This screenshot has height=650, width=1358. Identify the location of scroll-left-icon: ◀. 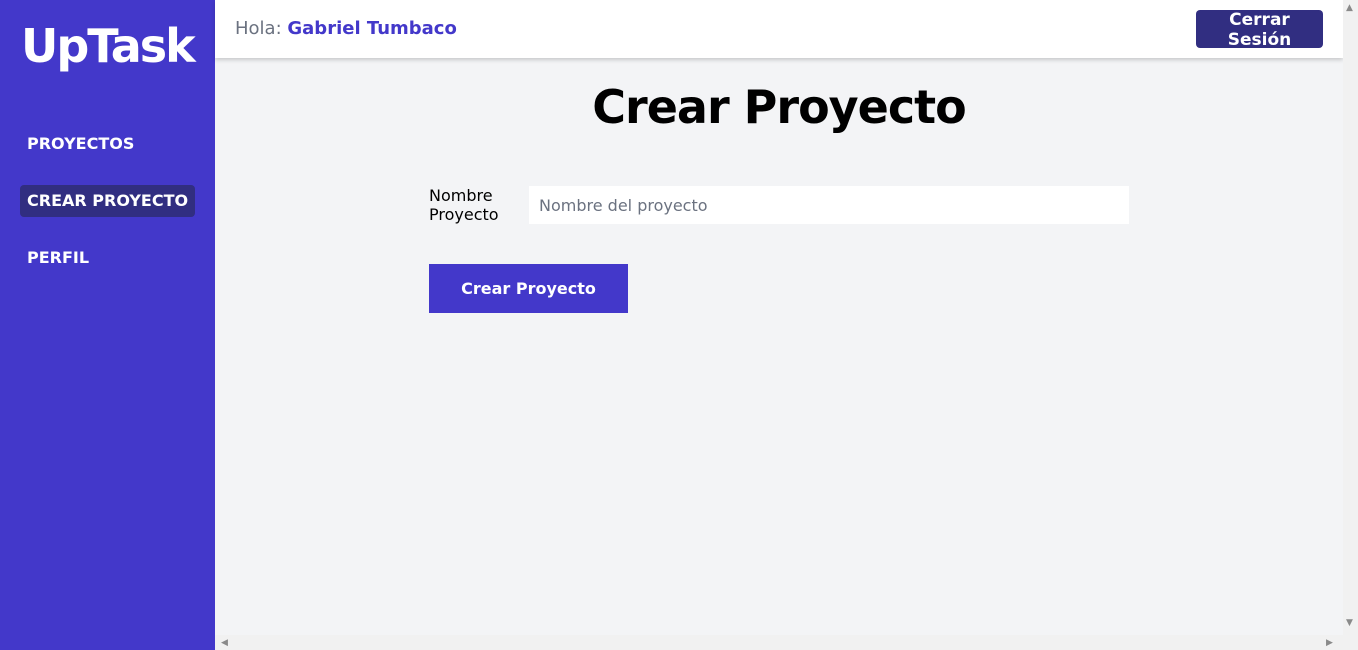
(224, 643).